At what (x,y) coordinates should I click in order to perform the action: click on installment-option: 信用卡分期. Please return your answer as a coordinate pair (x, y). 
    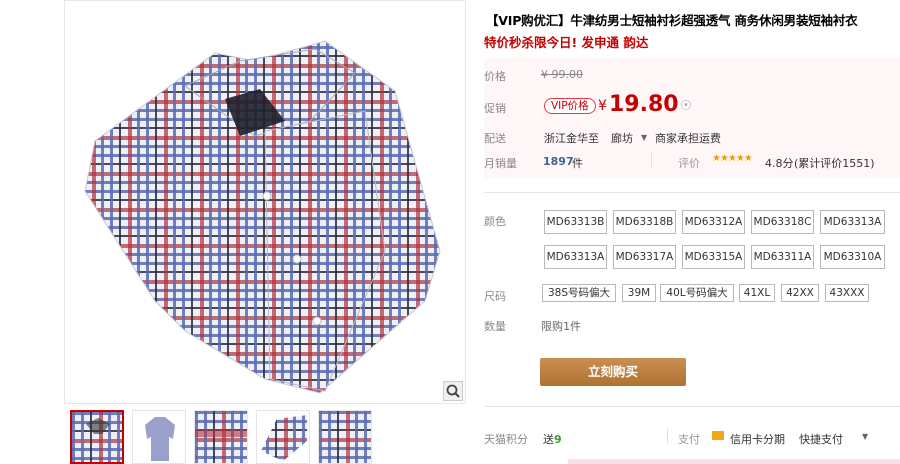
    Looking at the image, I should click on (757, 439).